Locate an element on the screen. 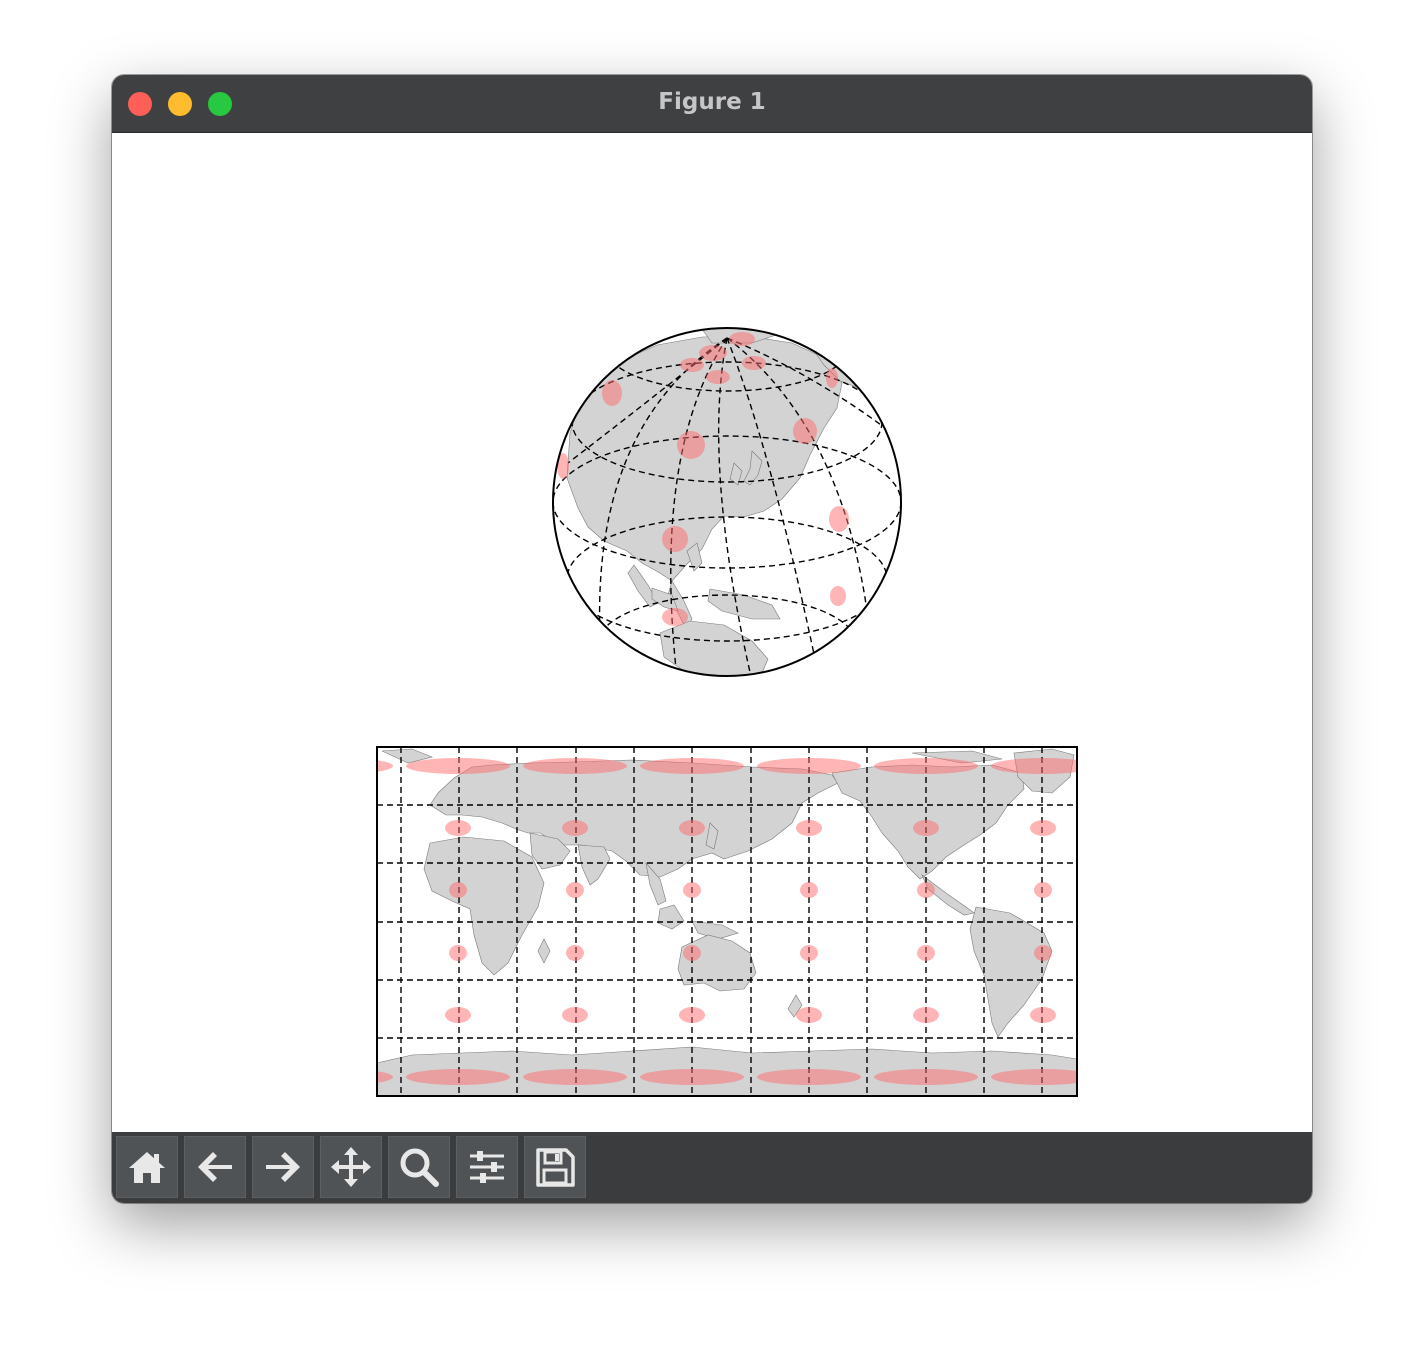  flat-map is located at coordinates (703, 921).